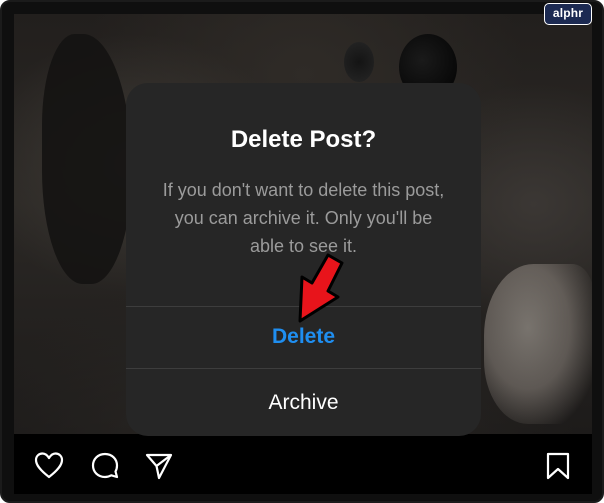 Image resolution: width=604 pixels, height=503 pixels. Describe the element at coordinates (359, 62) in the screenshot. I see `dog-eye-left` at that location.